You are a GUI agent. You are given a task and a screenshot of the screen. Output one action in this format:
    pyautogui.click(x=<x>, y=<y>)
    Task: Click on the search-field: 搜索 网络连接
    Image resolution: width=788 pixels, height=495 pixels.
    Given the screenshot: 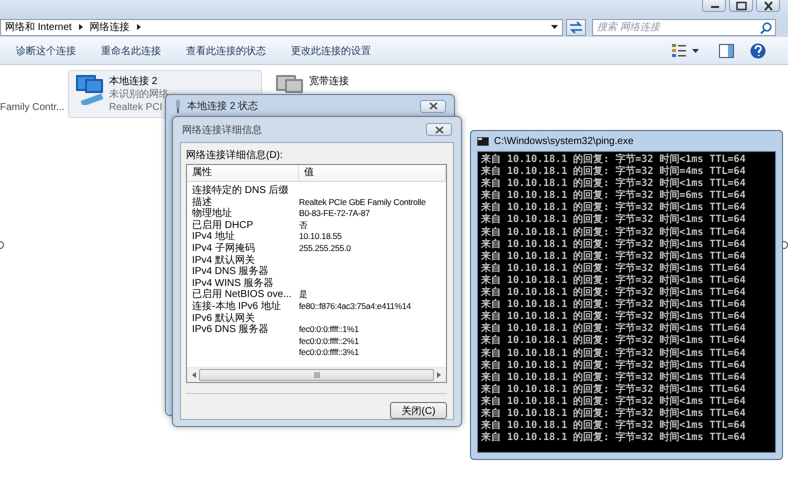 What is the action you would take?
    pyautogui.click(x=684, y=27)
    